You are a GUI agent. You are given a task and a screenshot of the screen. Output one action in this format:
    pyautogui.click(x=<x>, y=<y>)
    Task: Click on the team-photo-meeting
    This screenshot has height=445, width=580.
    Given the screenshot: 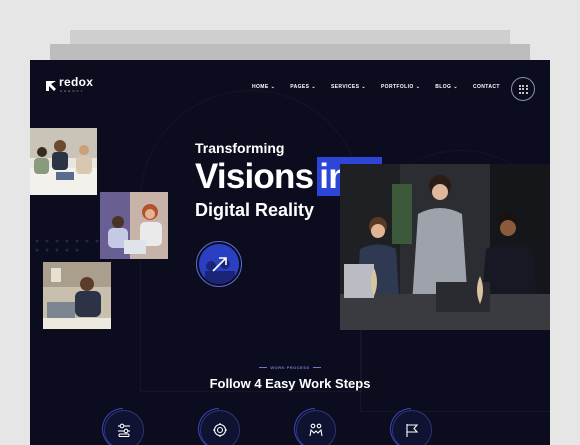 What is the action you would take?
    pyautogui.click(x=63, y=161)
    